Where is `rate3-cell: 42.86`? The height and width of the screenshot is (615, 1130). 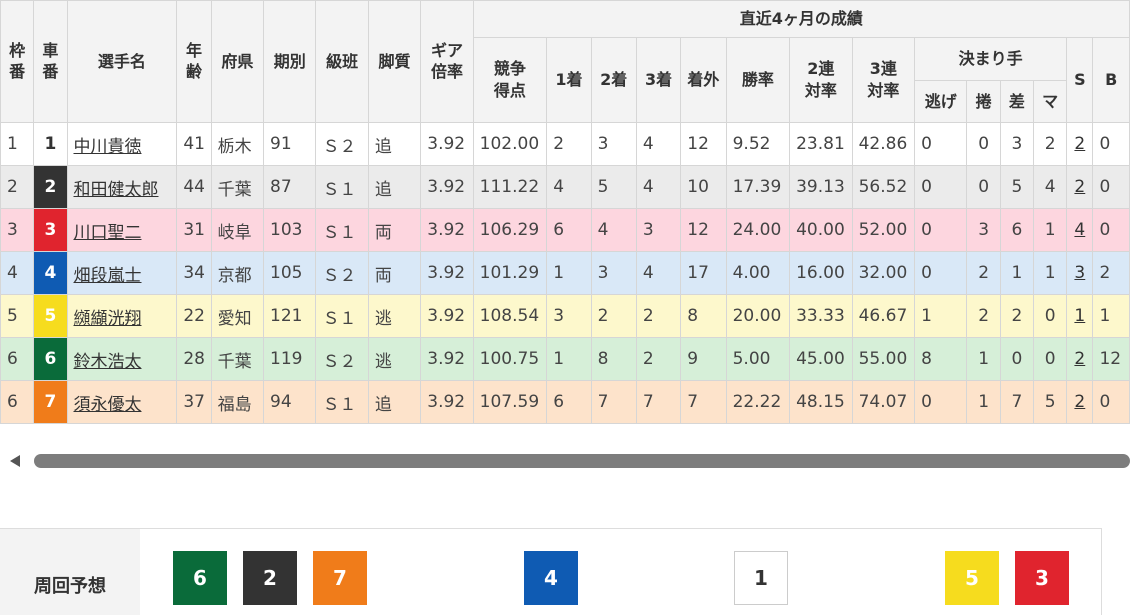 rate3-cell: 42.86 is located at coordinates (883, 144).